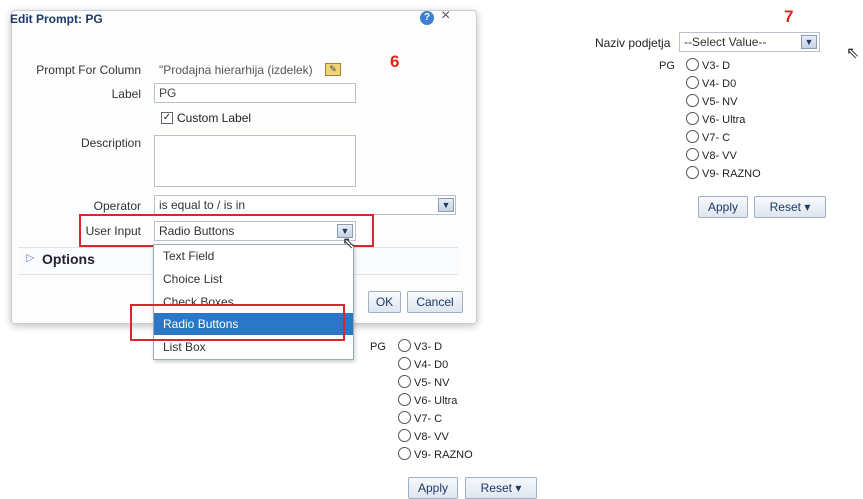 This screenshot has height=499, width=863. I want to click on prompt-for-column-value: "Prodajna hierarhija (izdelek), so click(236, 70).